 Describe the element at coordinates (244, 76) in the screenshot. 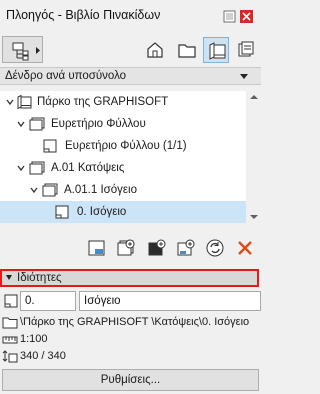

I see `chevron-down-icon` at that location.